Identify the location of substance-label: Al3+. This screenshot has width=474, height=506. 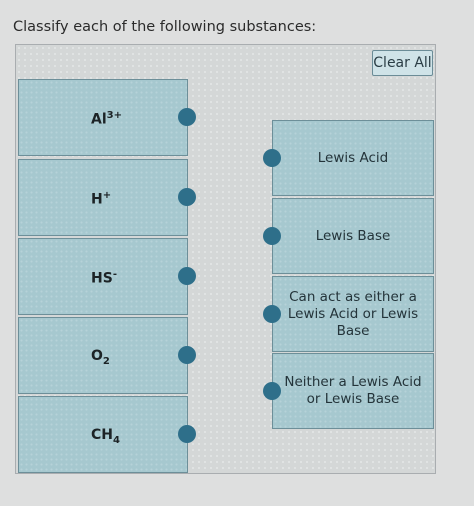
(106, 119).